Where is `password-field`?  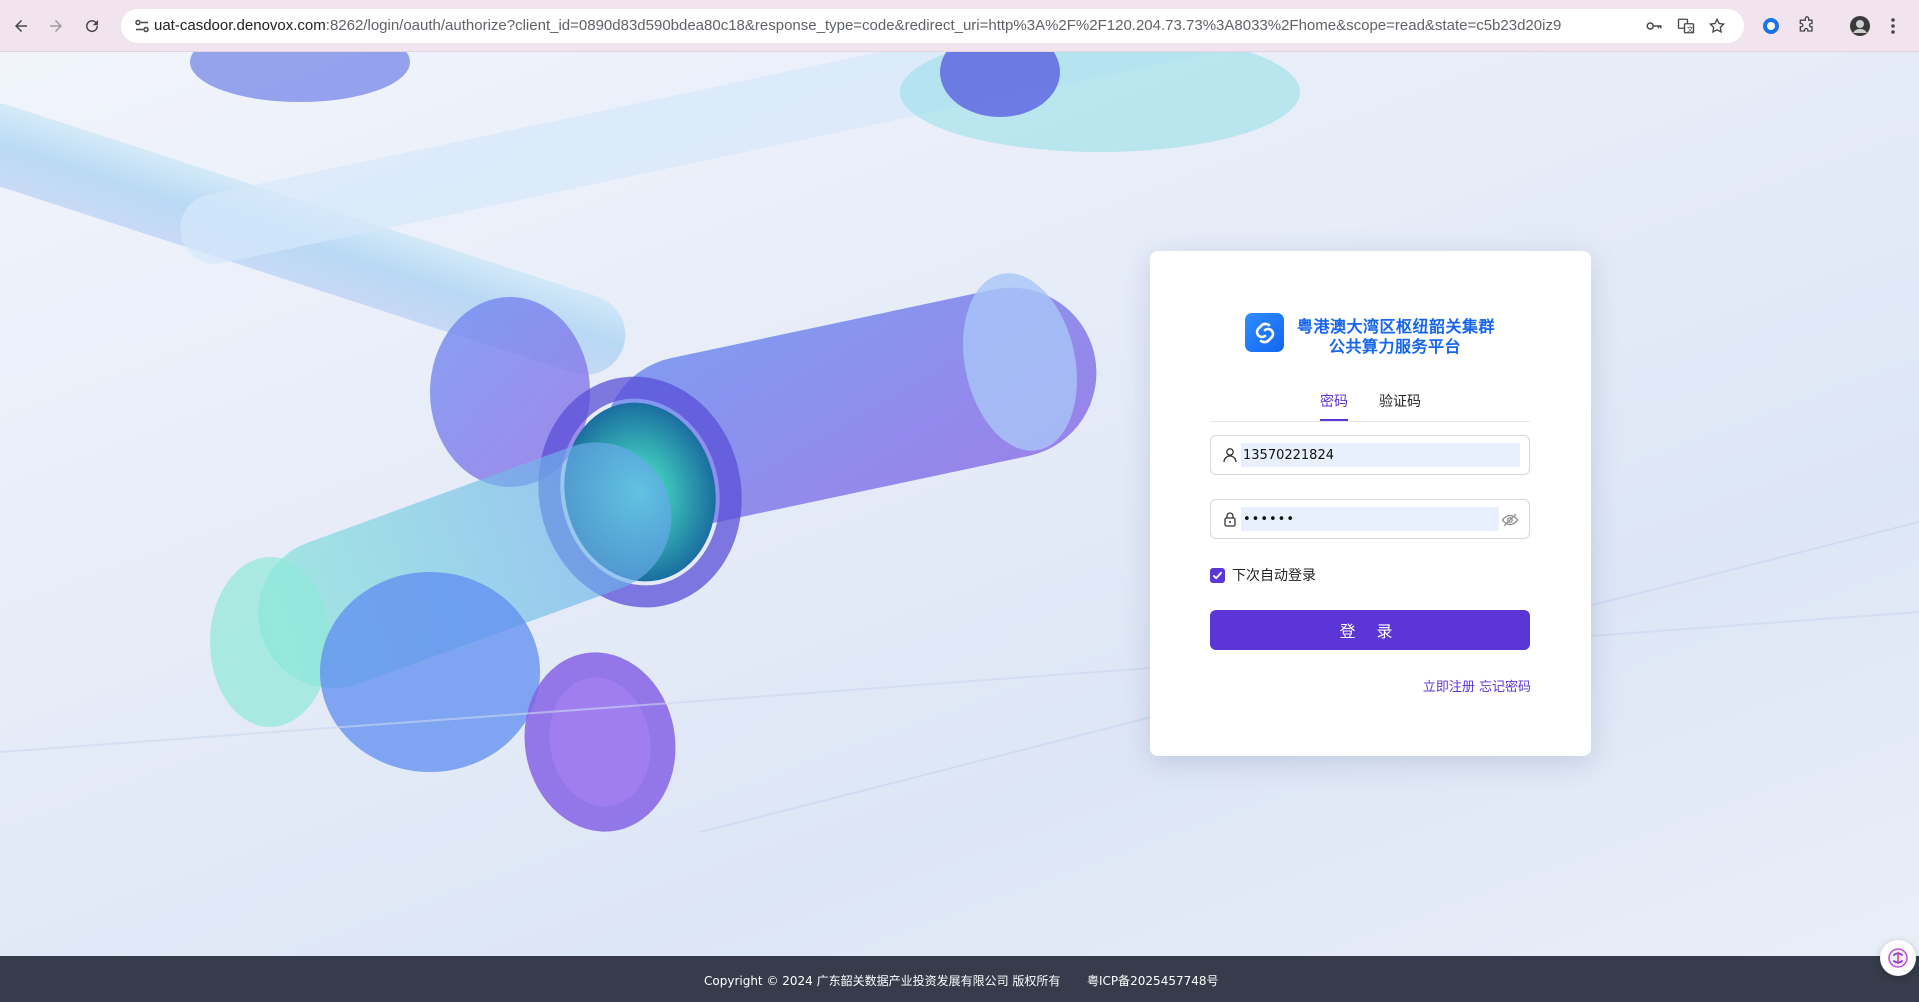 password-field is located at coordinates (1370, 519).